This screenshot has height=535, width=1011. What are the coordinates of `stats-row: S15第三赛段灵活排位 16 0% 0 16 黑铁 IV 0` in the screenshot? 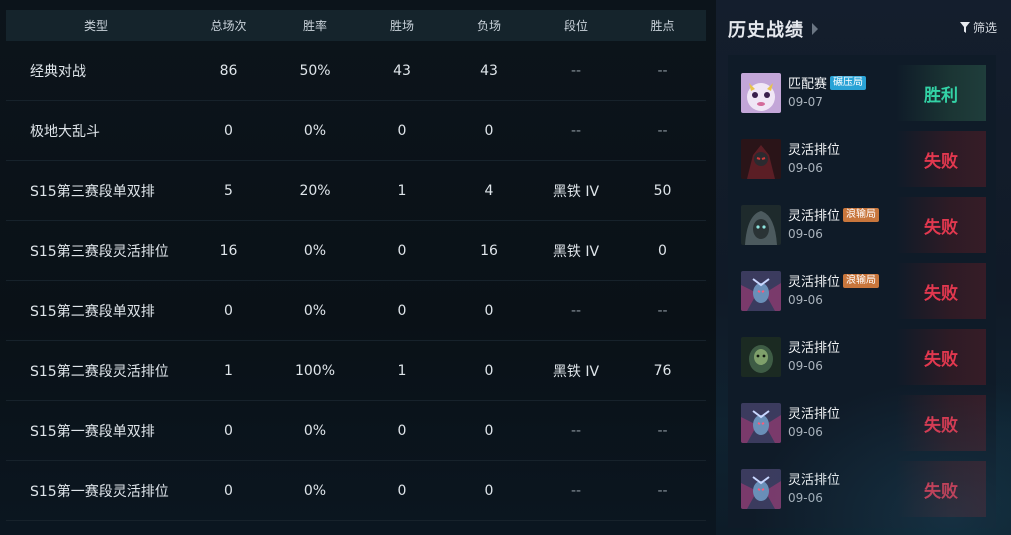 It's located at (356, 251).